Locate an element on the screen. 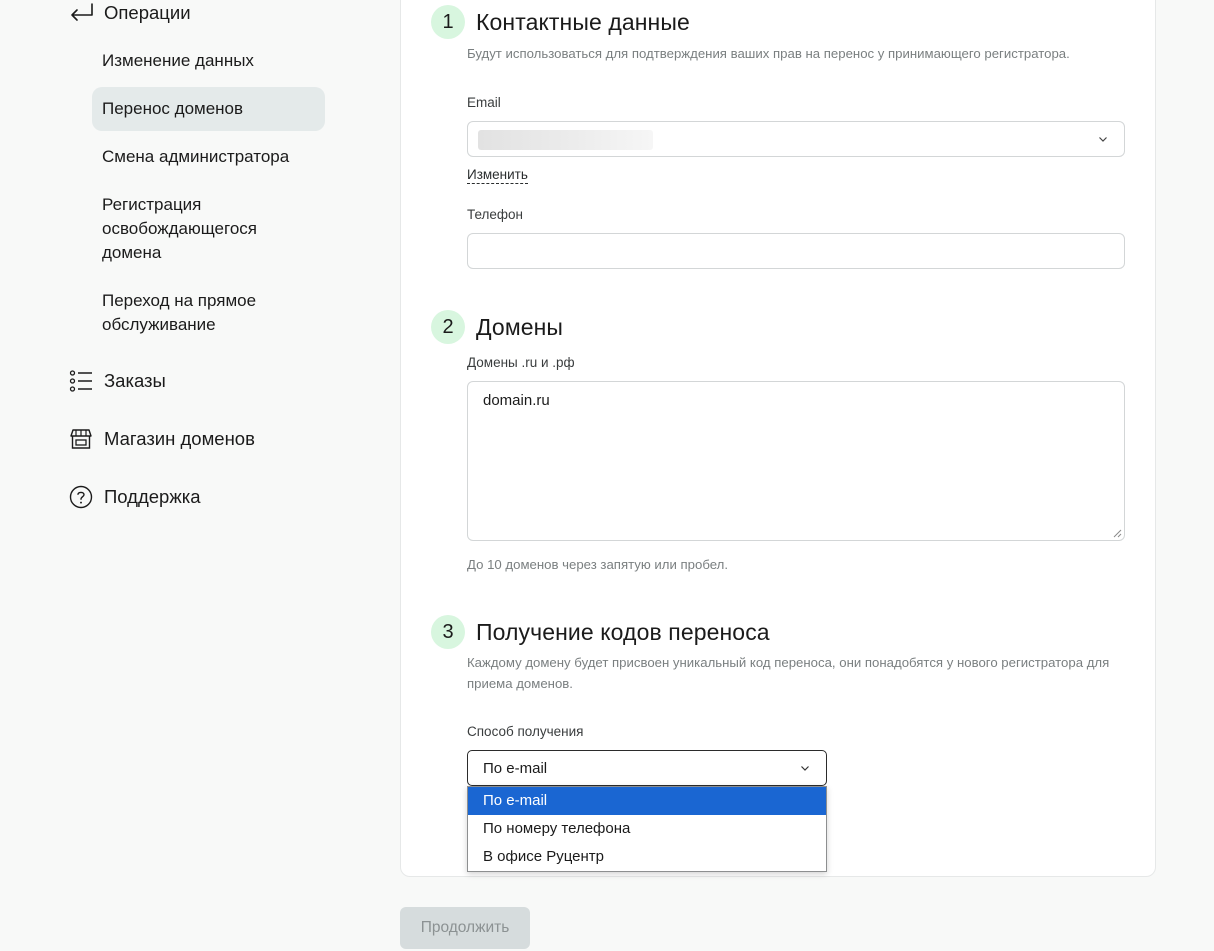 The width and height of the screenshot is (1214, 951). nav-support-label: Поддержка is located at coordinates (152, 496).